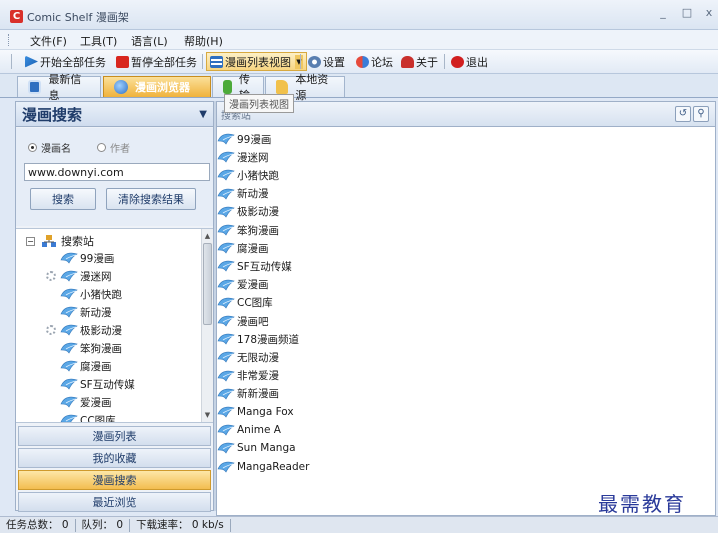 The height and width of the screenshot is (533, 718). I want to click on site-list-item: CC图库, so click(245, 303).